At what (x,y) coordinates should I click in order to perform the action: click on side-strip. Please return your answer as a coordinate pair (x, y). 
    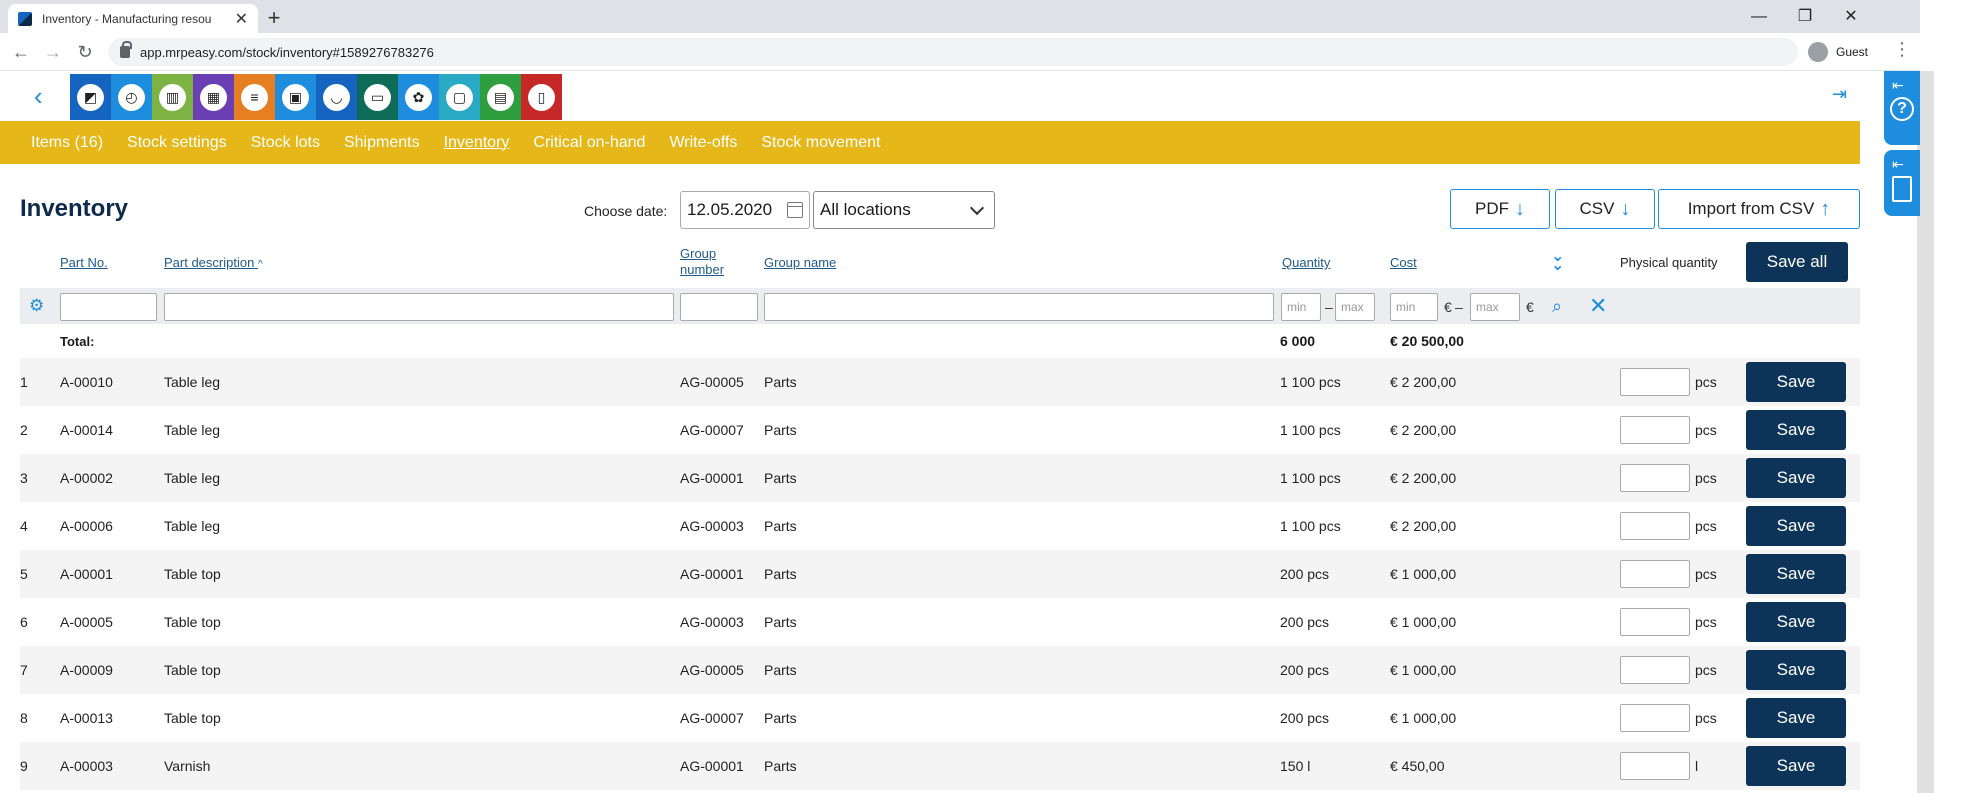
    Looking at the image, I should click on (1955, 432).